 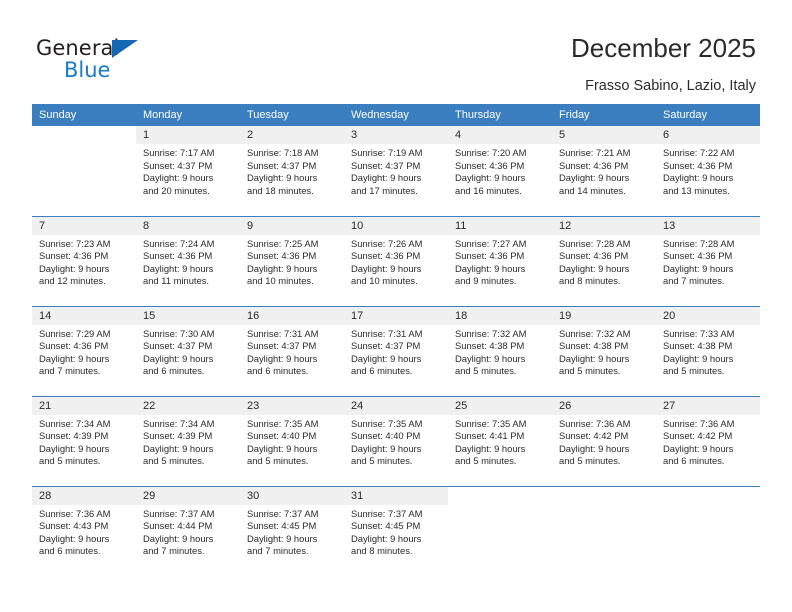 I want to click on logo-triangle-icon, so click(x=125, y=49).